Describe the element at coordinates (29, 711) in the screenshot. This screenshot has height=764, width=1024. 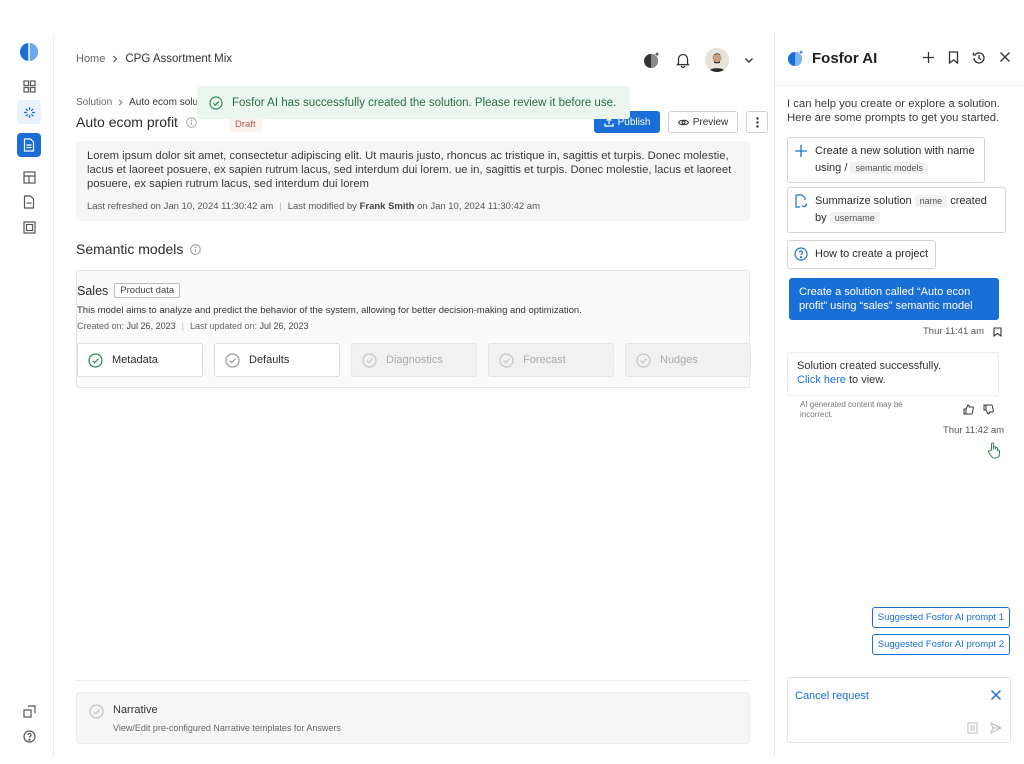
I see `share-icon` at that location.